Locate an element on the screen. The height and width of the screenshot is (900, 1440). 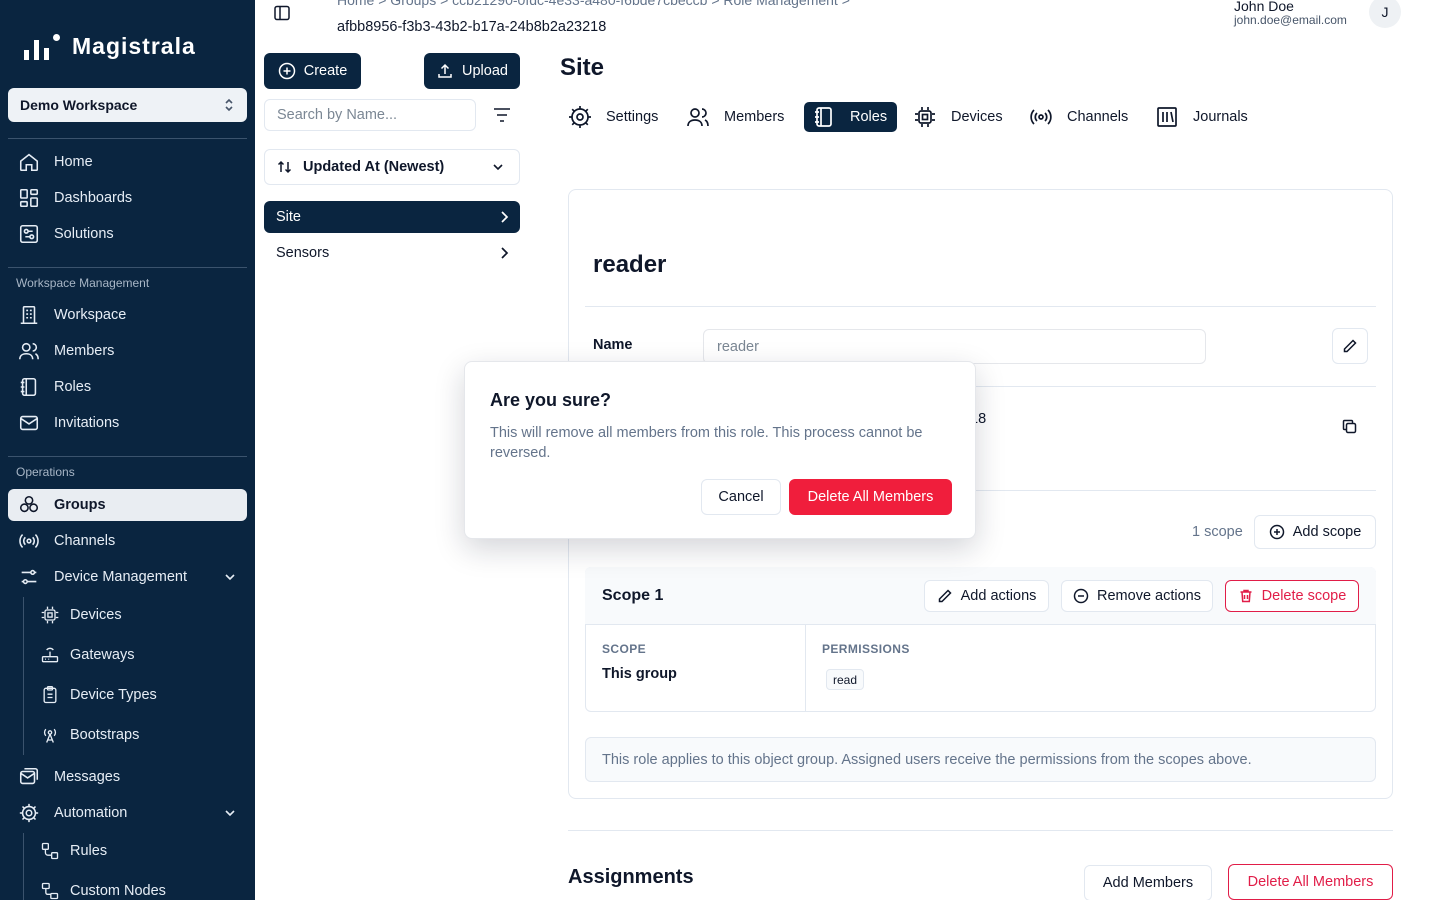
cancel-button: Cancel is located at coordinates (741, 497).